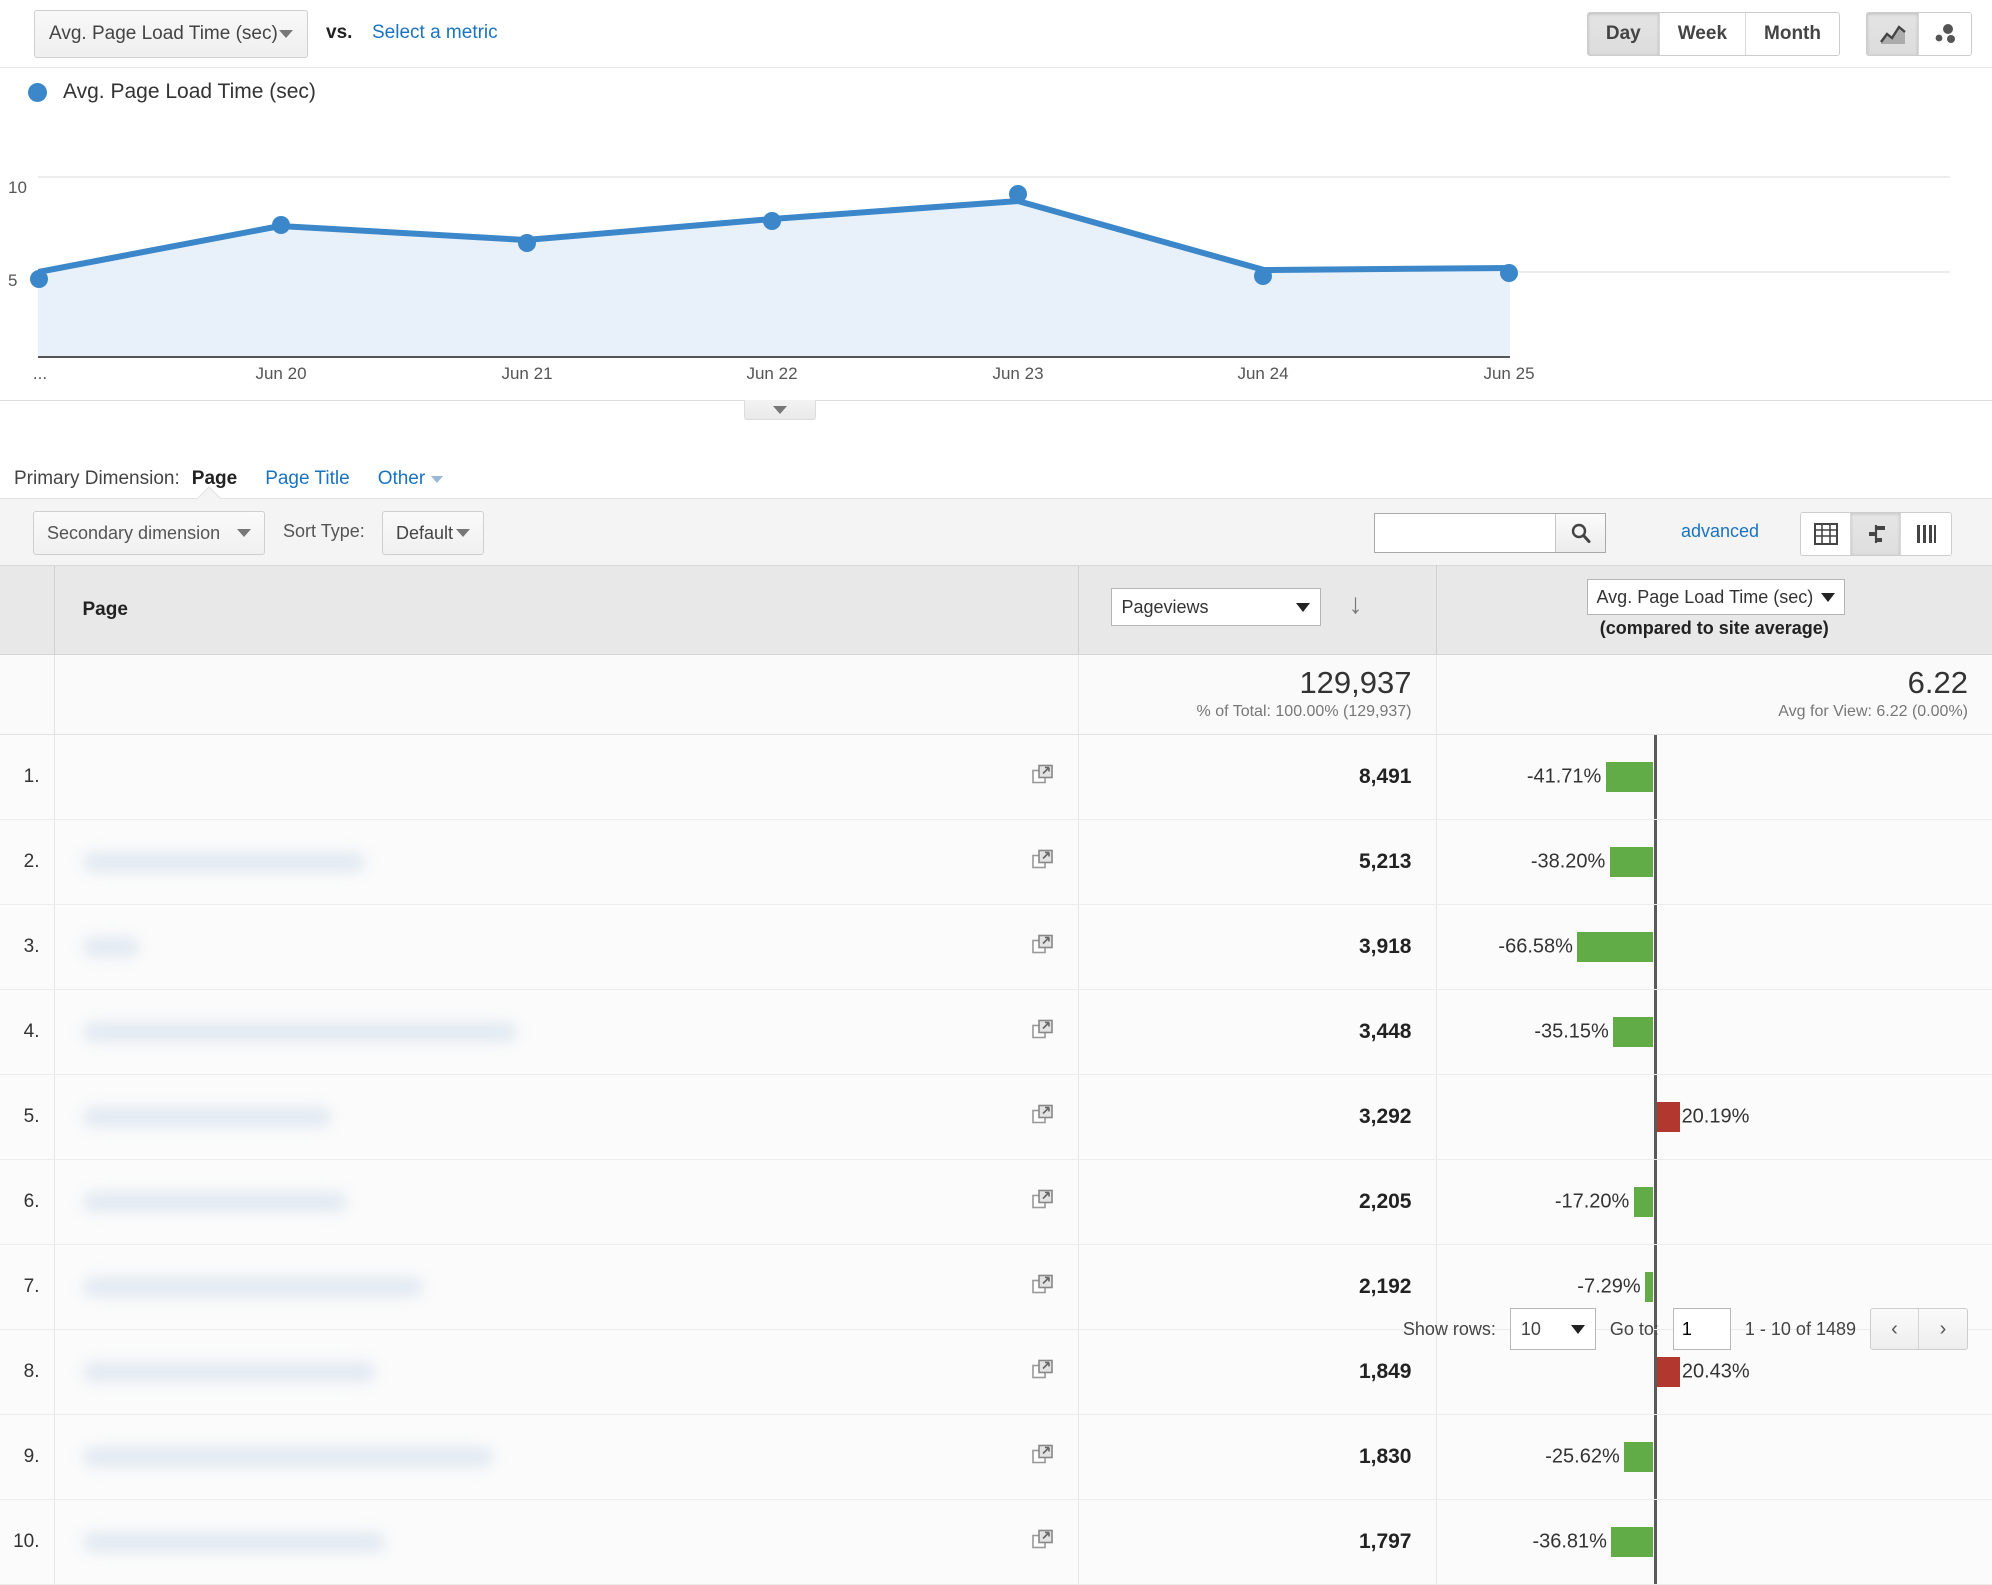 This screenshot has width=1992, height=1585. I want to click on table-row: 4.3,448-35.15%, so click(996, 1031).